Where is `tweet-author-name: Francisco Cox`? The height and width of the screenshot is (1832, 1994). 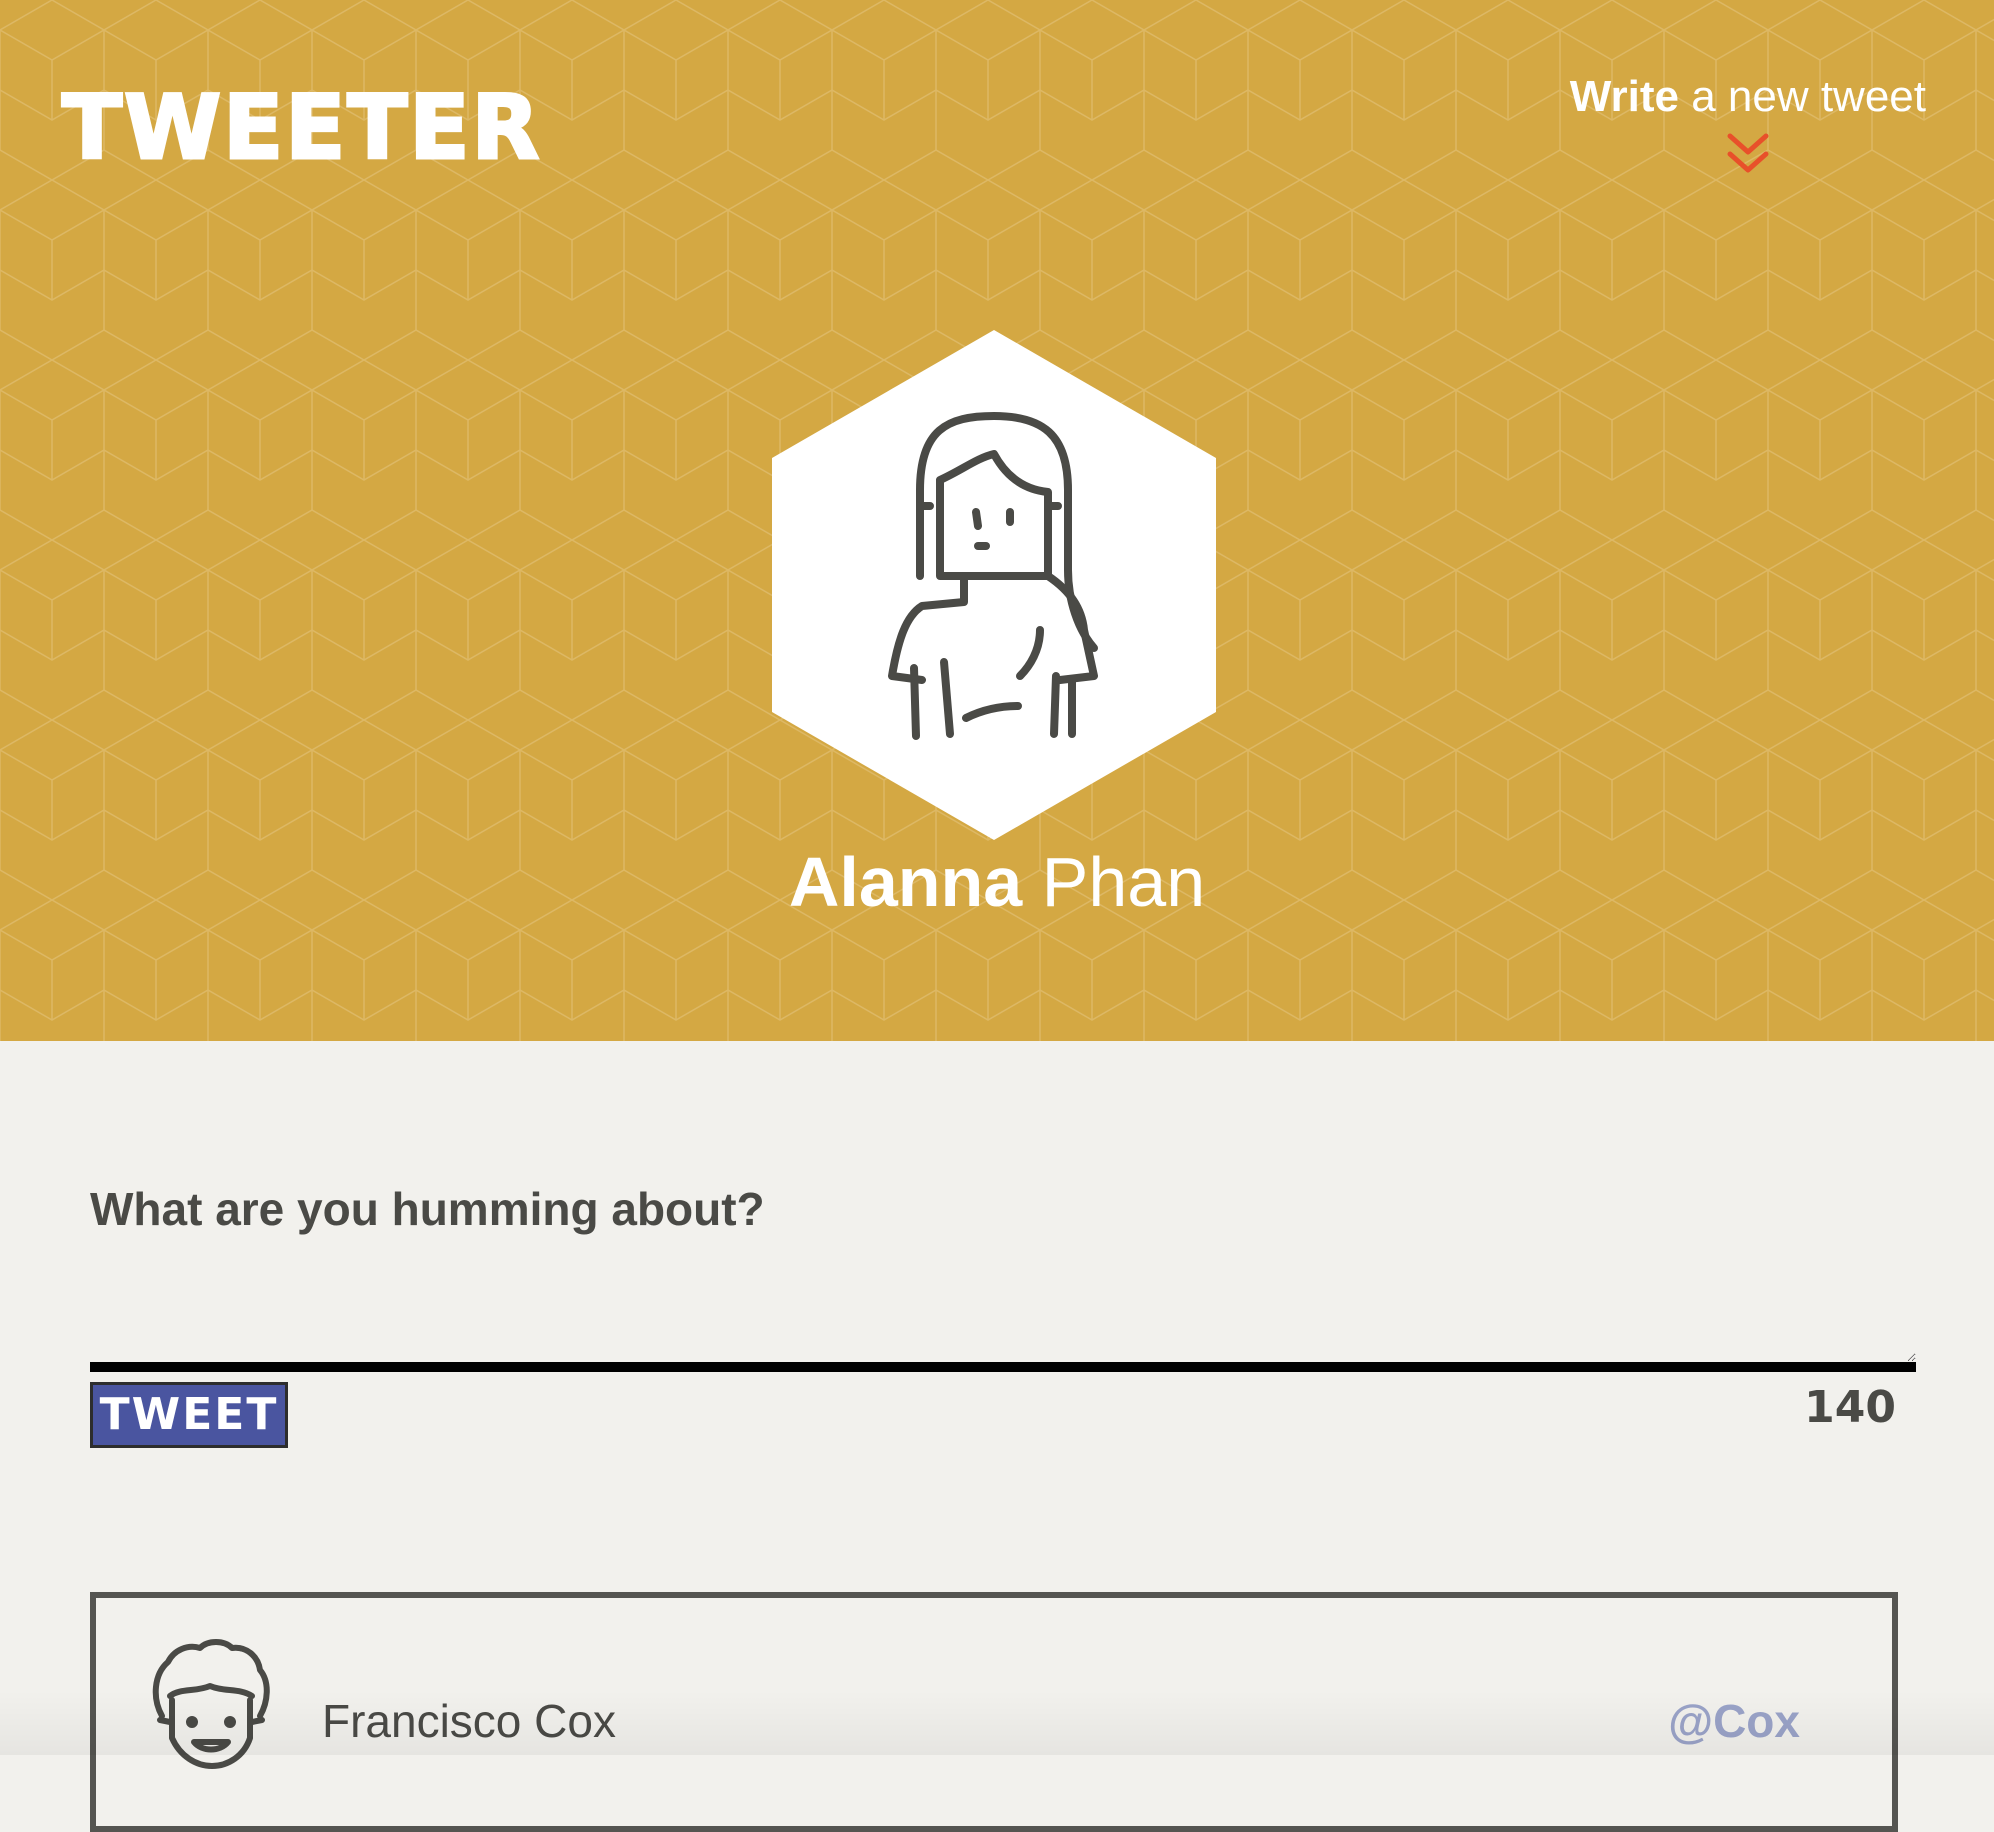 tweet-author-name: Francisco Cox is located at coordinates (469, 1721).